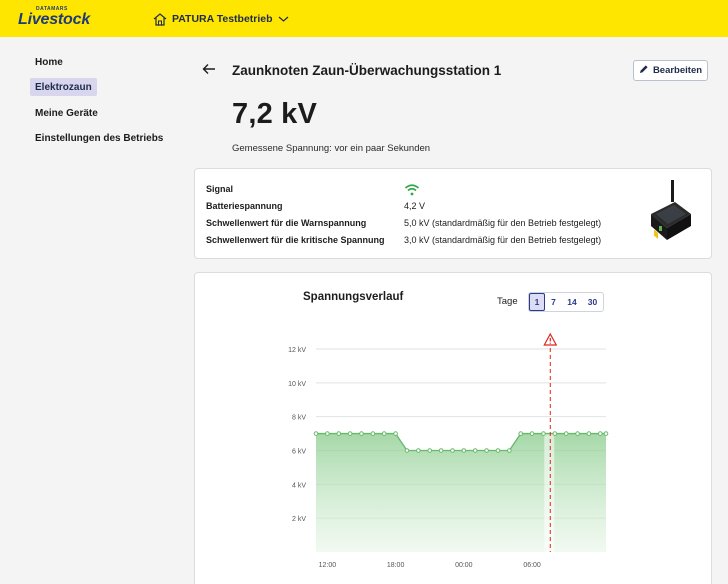  What do you see at coordinates (315, 206) in the screenshot?
I see `battery-row: Batteriespannung 4,2 V` at bounding box center [315, 206].